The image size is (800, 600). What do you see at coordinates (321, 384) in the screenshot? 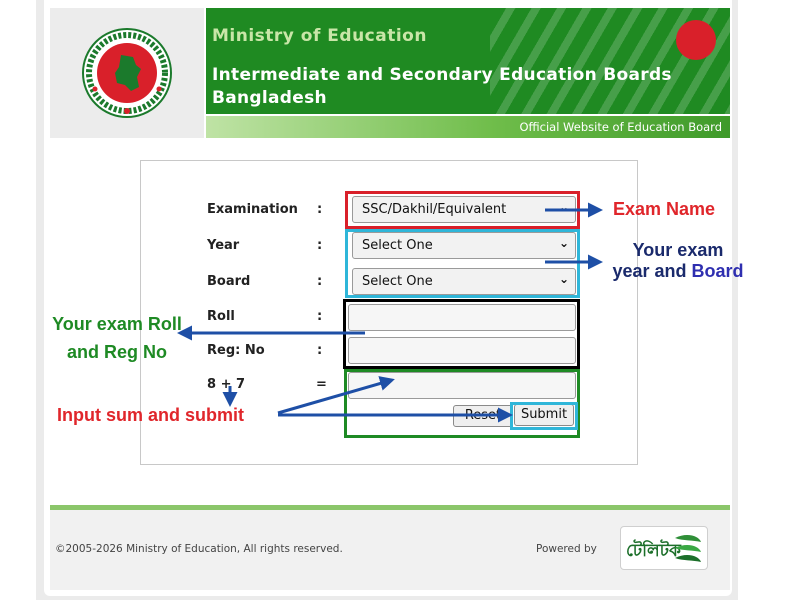
I see `captcha-equals: =` at bounding box center [321, 384].